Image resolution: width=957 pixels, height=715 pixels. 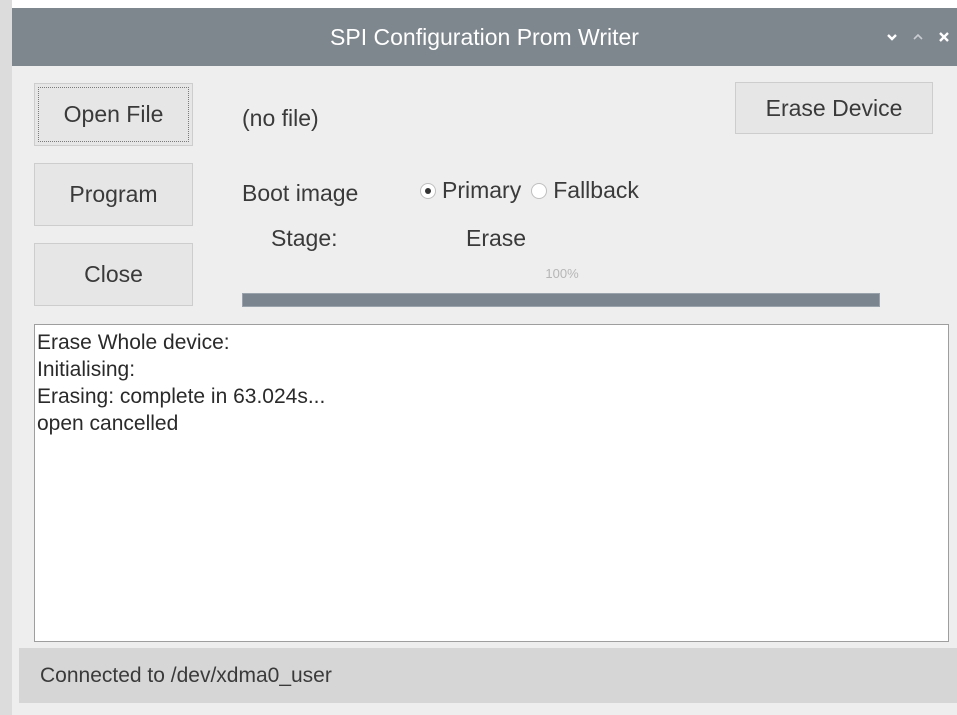 I want to click on radio-fallback: Fallback, so click(x=585, y=190).